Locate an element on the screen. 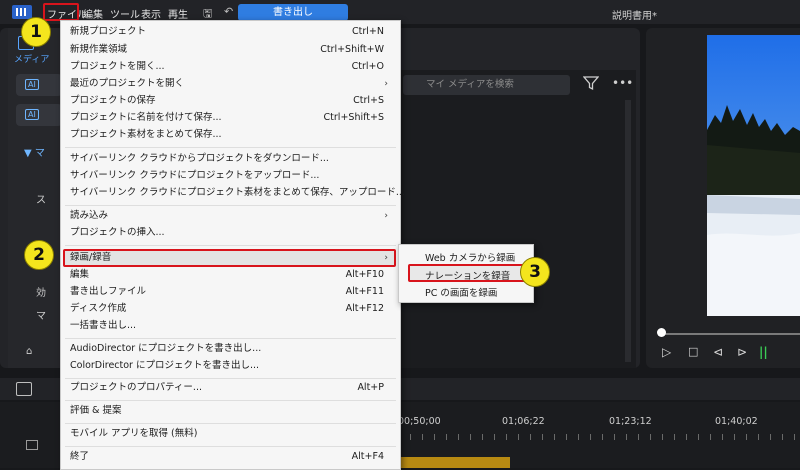 This screenshot has height=470, width=800. timeline-view-icon is located at coordinates (24, 389).